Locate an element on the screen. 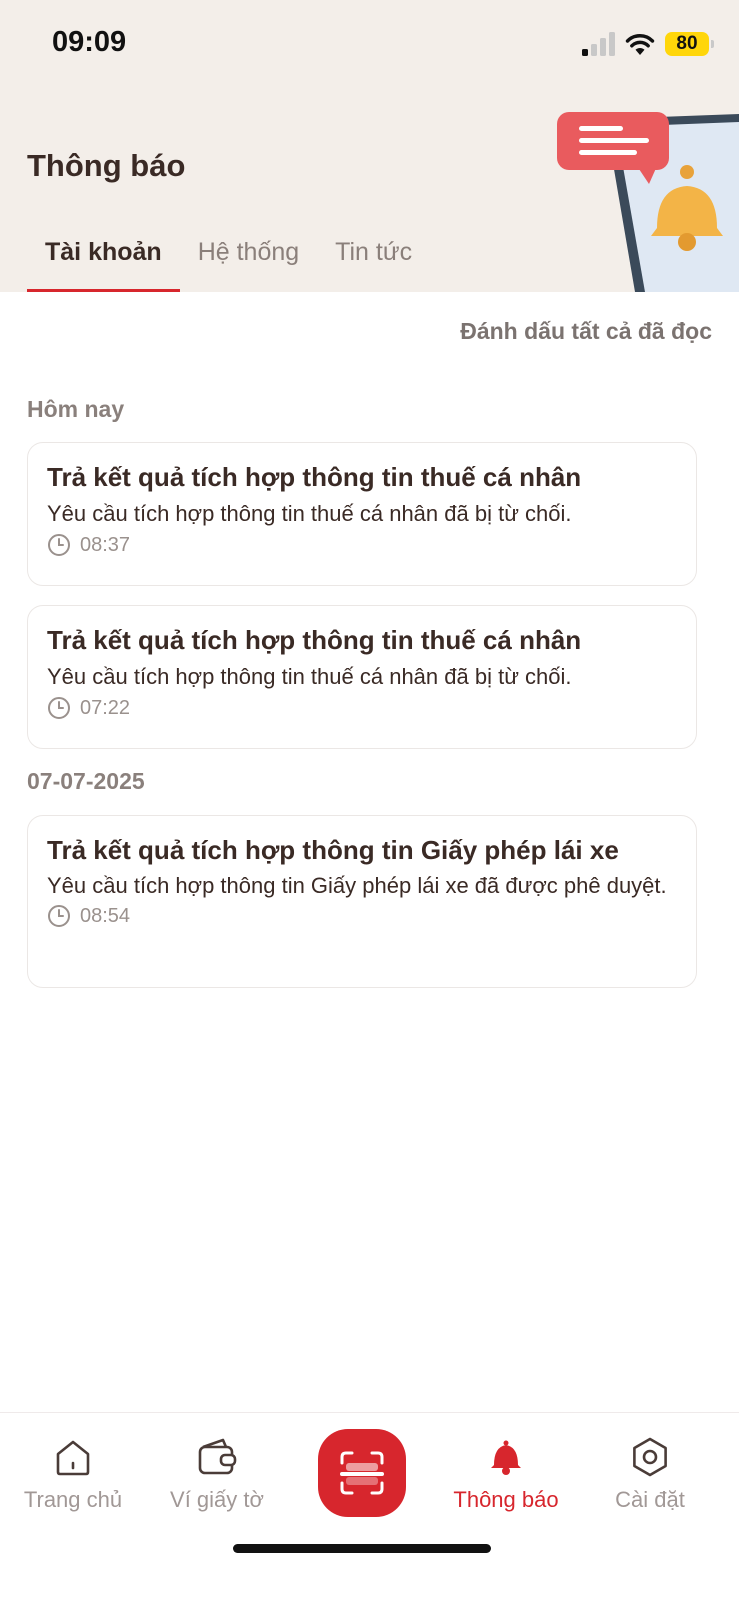 The image size is (739, 1601). wallet-icon is located at coordinates (217, 1456).